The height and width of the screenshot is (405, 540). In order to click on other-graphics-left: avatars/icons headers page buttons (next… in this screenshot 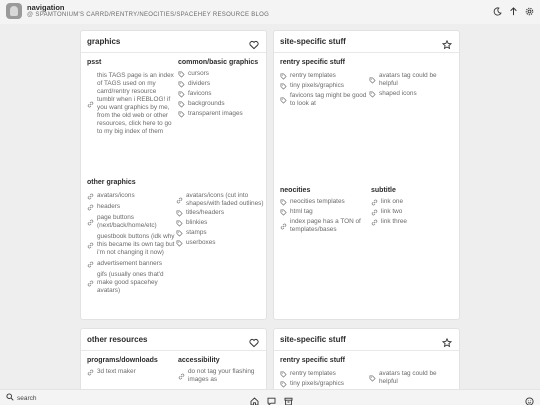, I will do `click(131, 243)`.